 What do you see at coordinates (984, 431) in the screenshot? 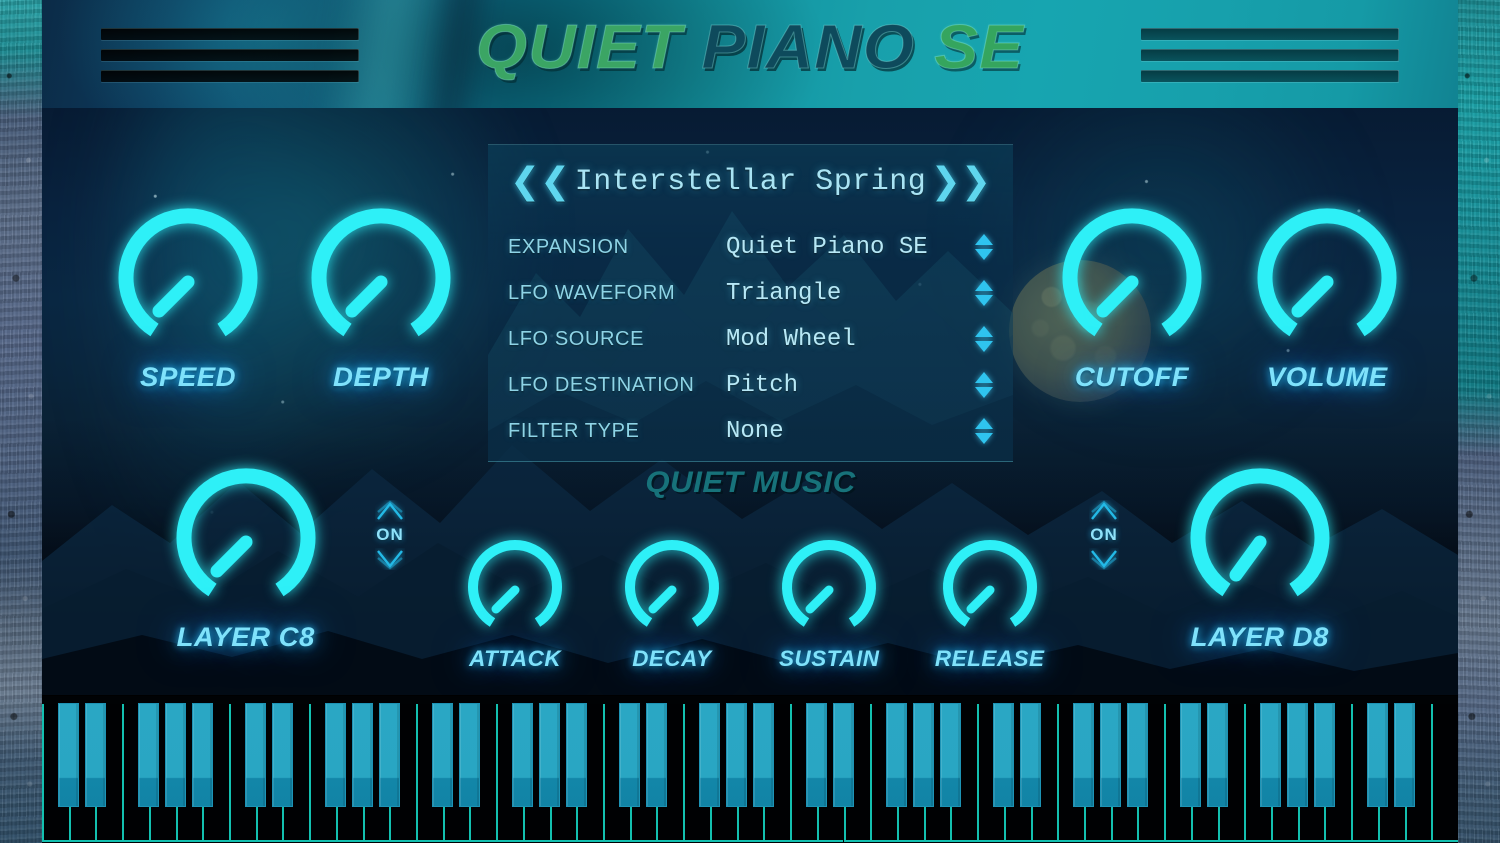
I see `param-stepper-filter-type` at bounding box center [984, 431].